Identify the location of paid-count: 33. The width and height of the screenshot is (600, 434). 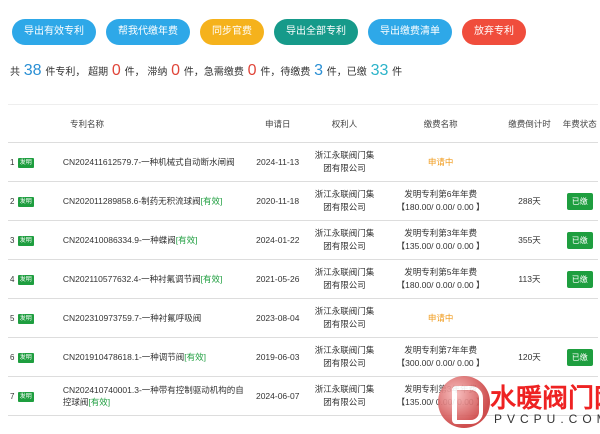
(379, 70).